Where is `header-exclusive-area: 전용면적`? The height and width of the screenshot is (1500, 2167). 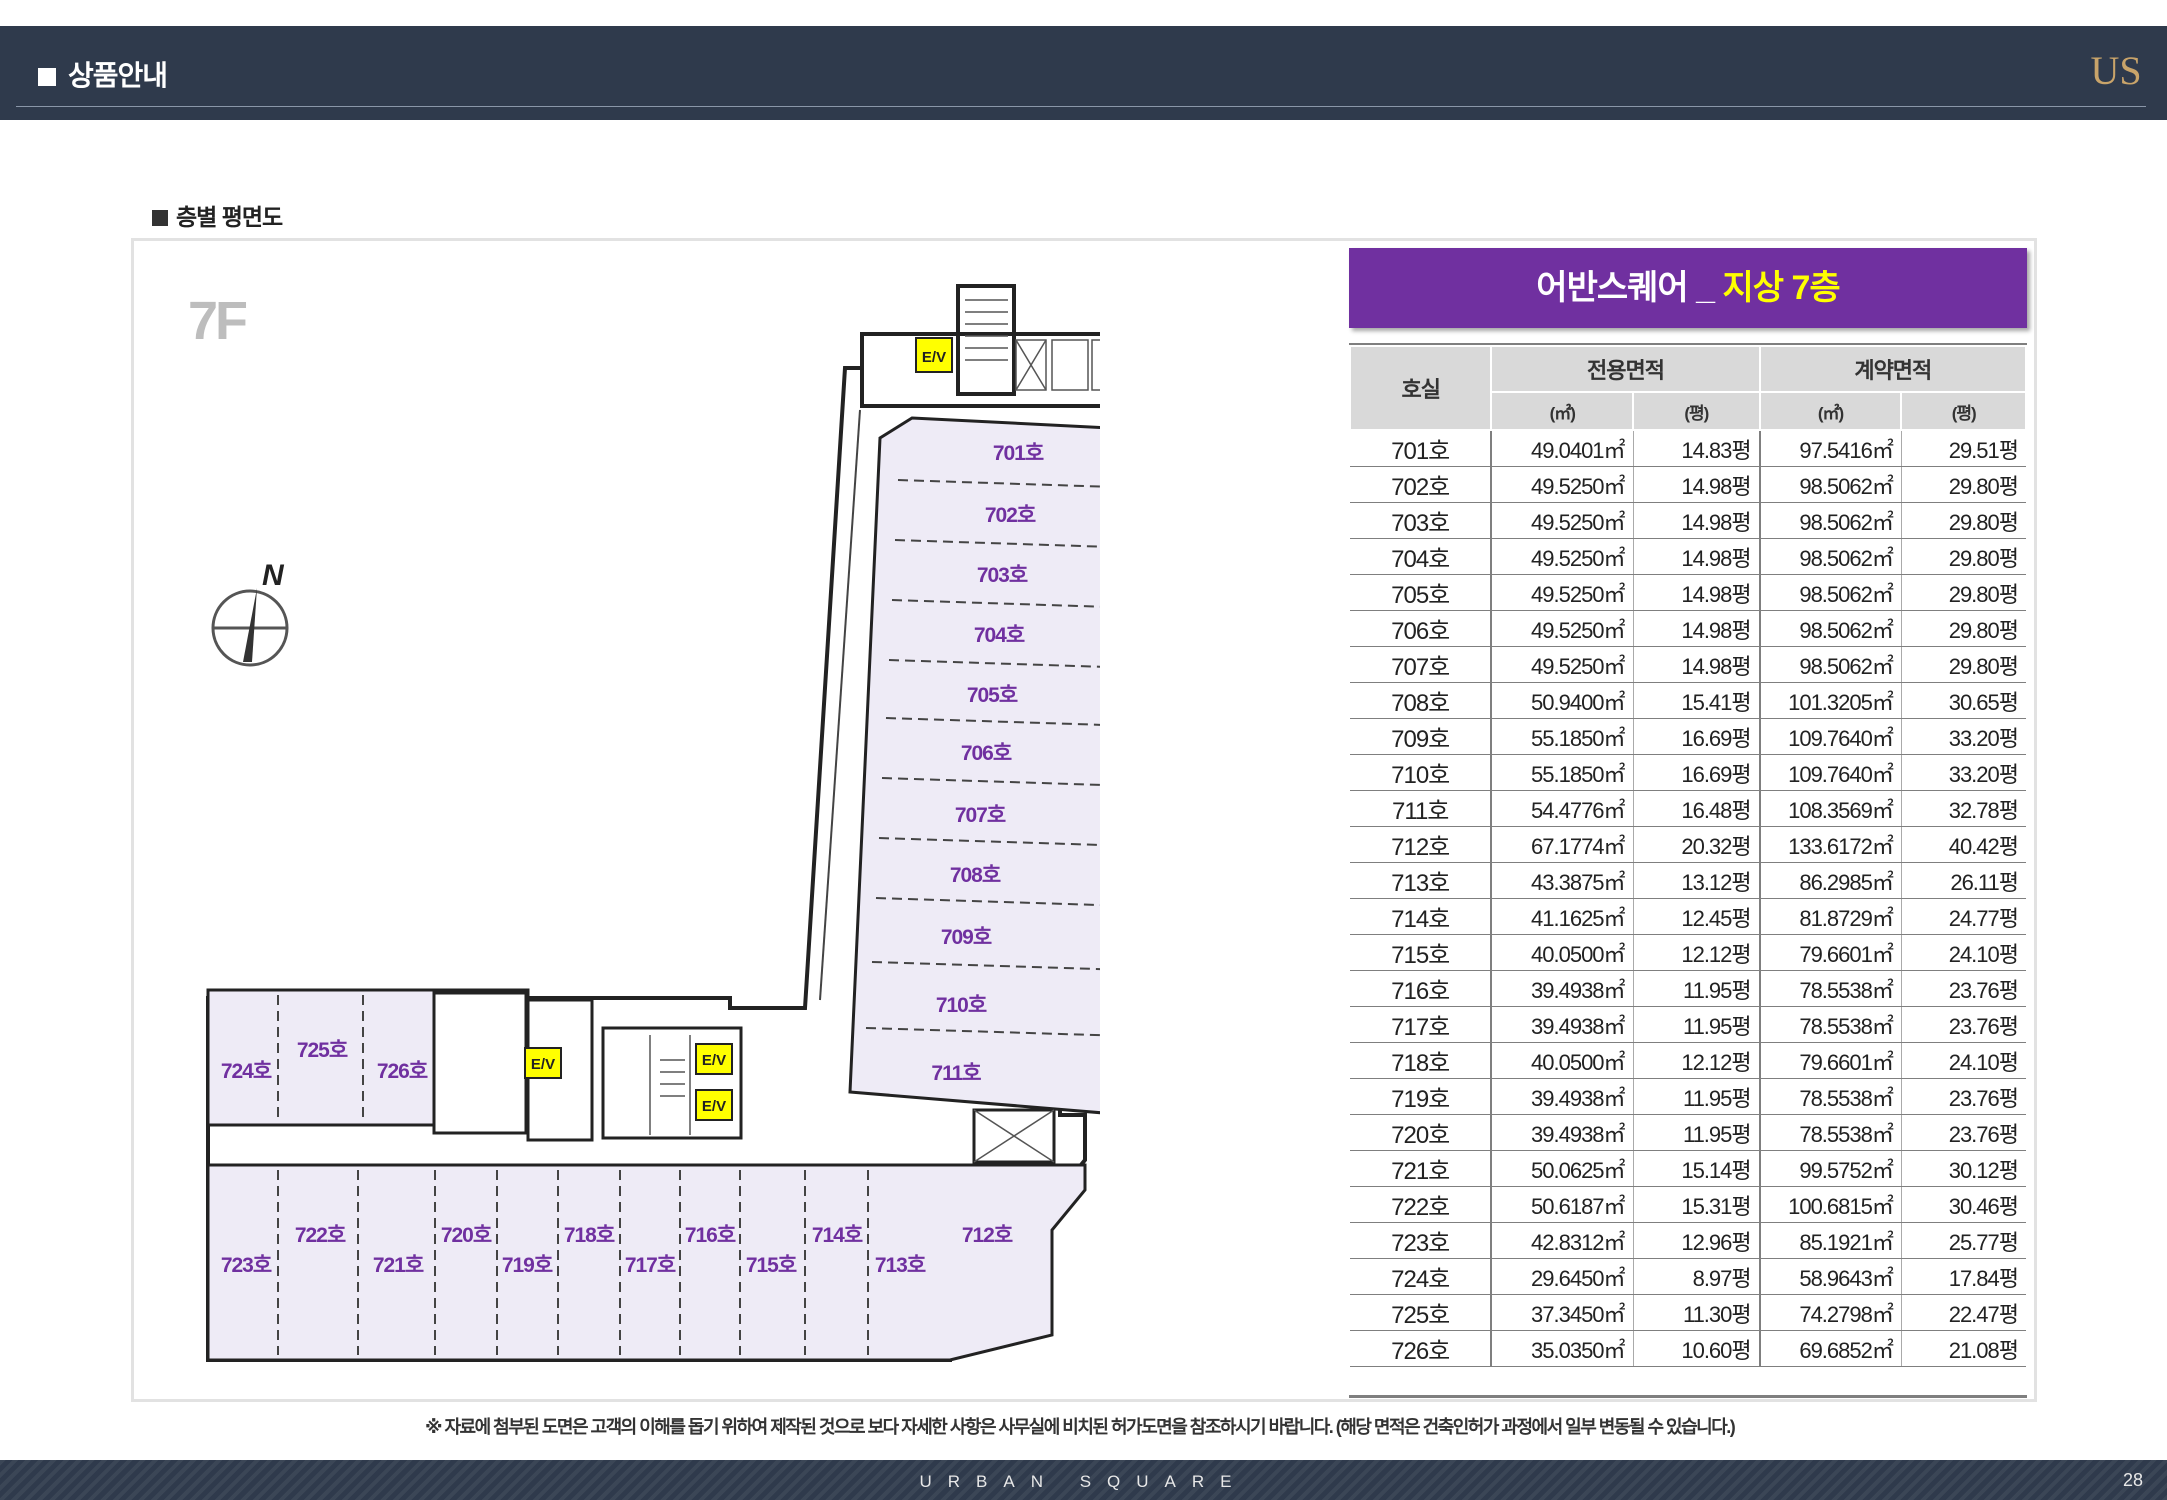 header-exclusive-area: 전용면적 is located at coordinates (1625, 369).